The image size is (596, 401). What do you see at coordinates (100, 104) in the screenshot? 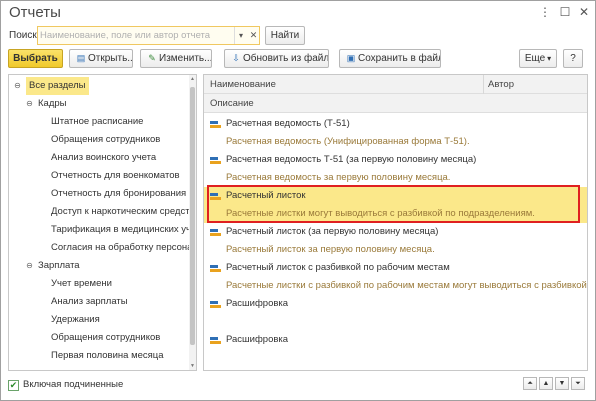
I see `tree-item: ⊖ Кадры` at bounding box center [100, 104].